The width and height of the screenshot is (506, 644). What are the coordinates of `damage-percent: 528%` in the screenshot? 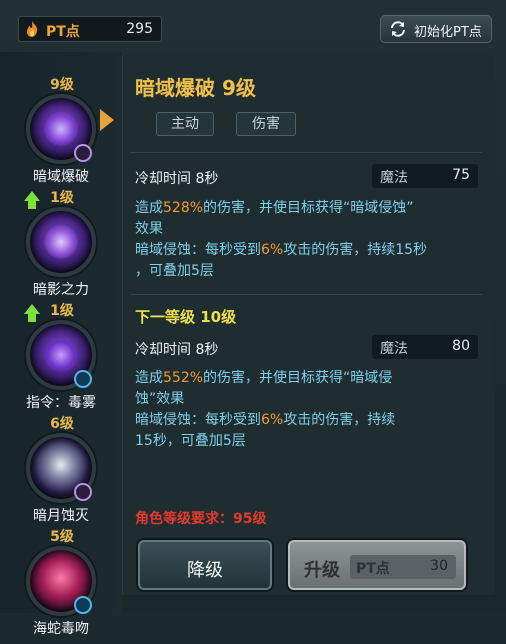 It's located at (183, 208).